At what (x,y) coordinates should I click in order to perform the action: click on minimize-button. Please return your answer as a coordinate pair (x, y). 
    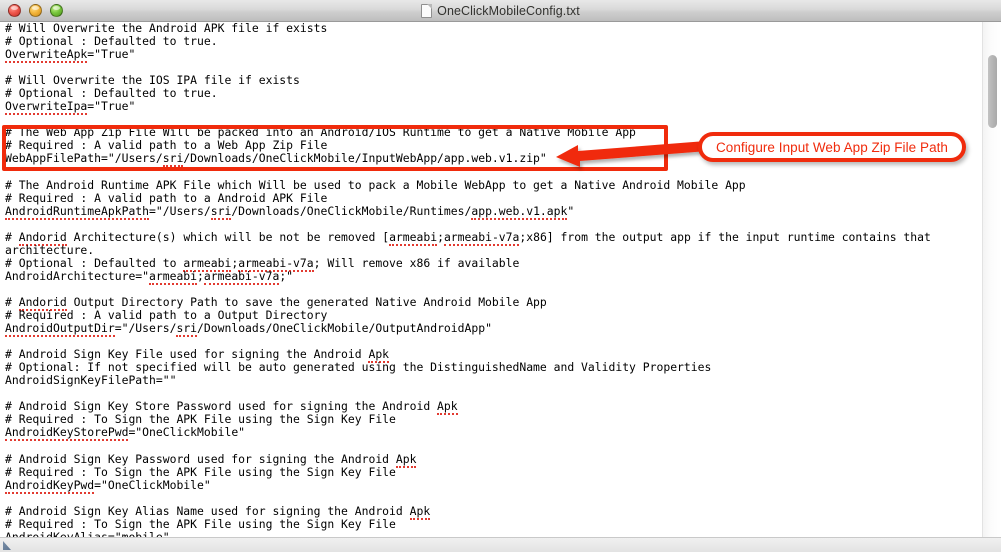
    Looking at the image, I should click on (35, 10).